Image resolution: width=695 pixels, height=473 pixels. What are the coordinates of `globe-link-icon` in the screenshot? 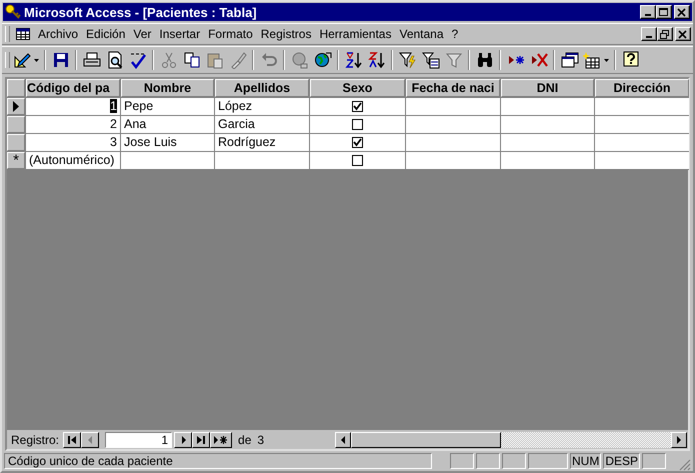 It's located at (299, 60).